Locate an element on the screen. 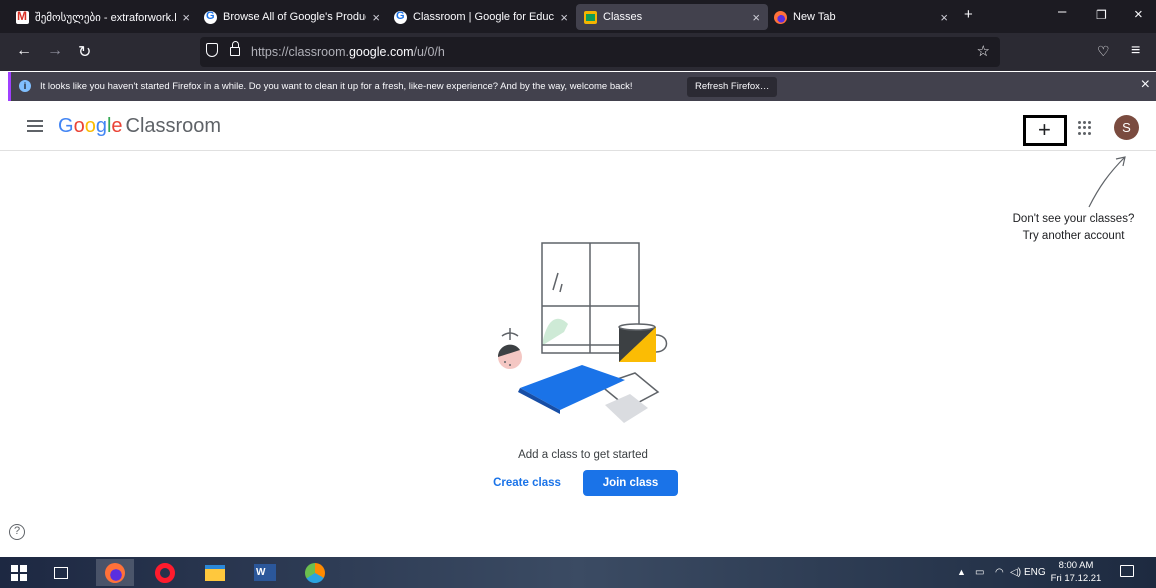 Image resolution: width=1156 pixels, height=588 pixels. menu-icon: ≡ is located at coordinates (1135, 51).